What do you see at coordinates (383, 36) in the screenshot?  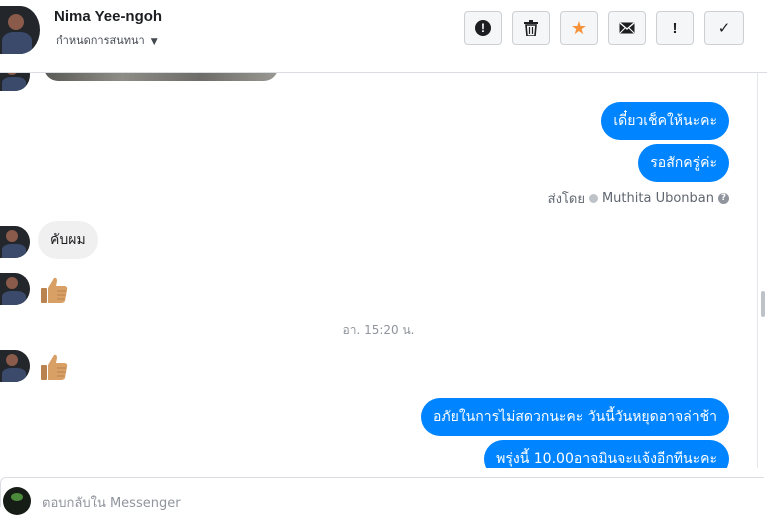 I see `conversation-header: Nima Yee-ngoh กำหนดการสนทนา ▼ ! ★ ! ✓` at bounding box center [383, 36].